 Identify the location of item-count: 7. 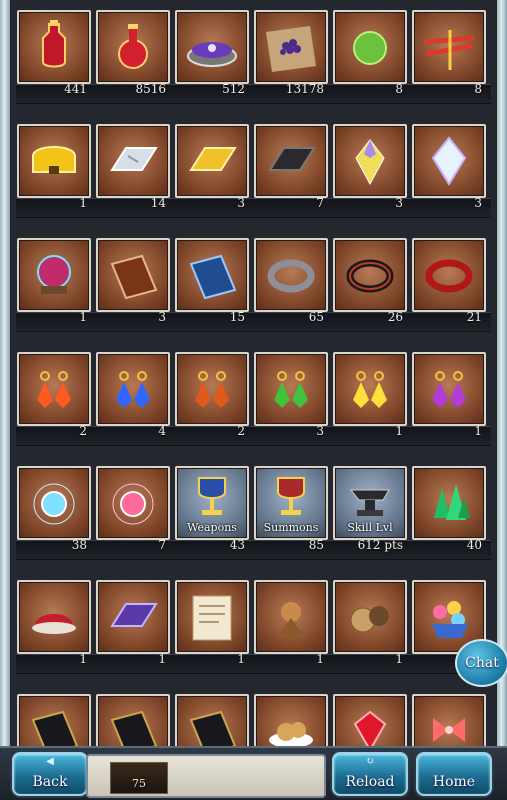
(320, 203).